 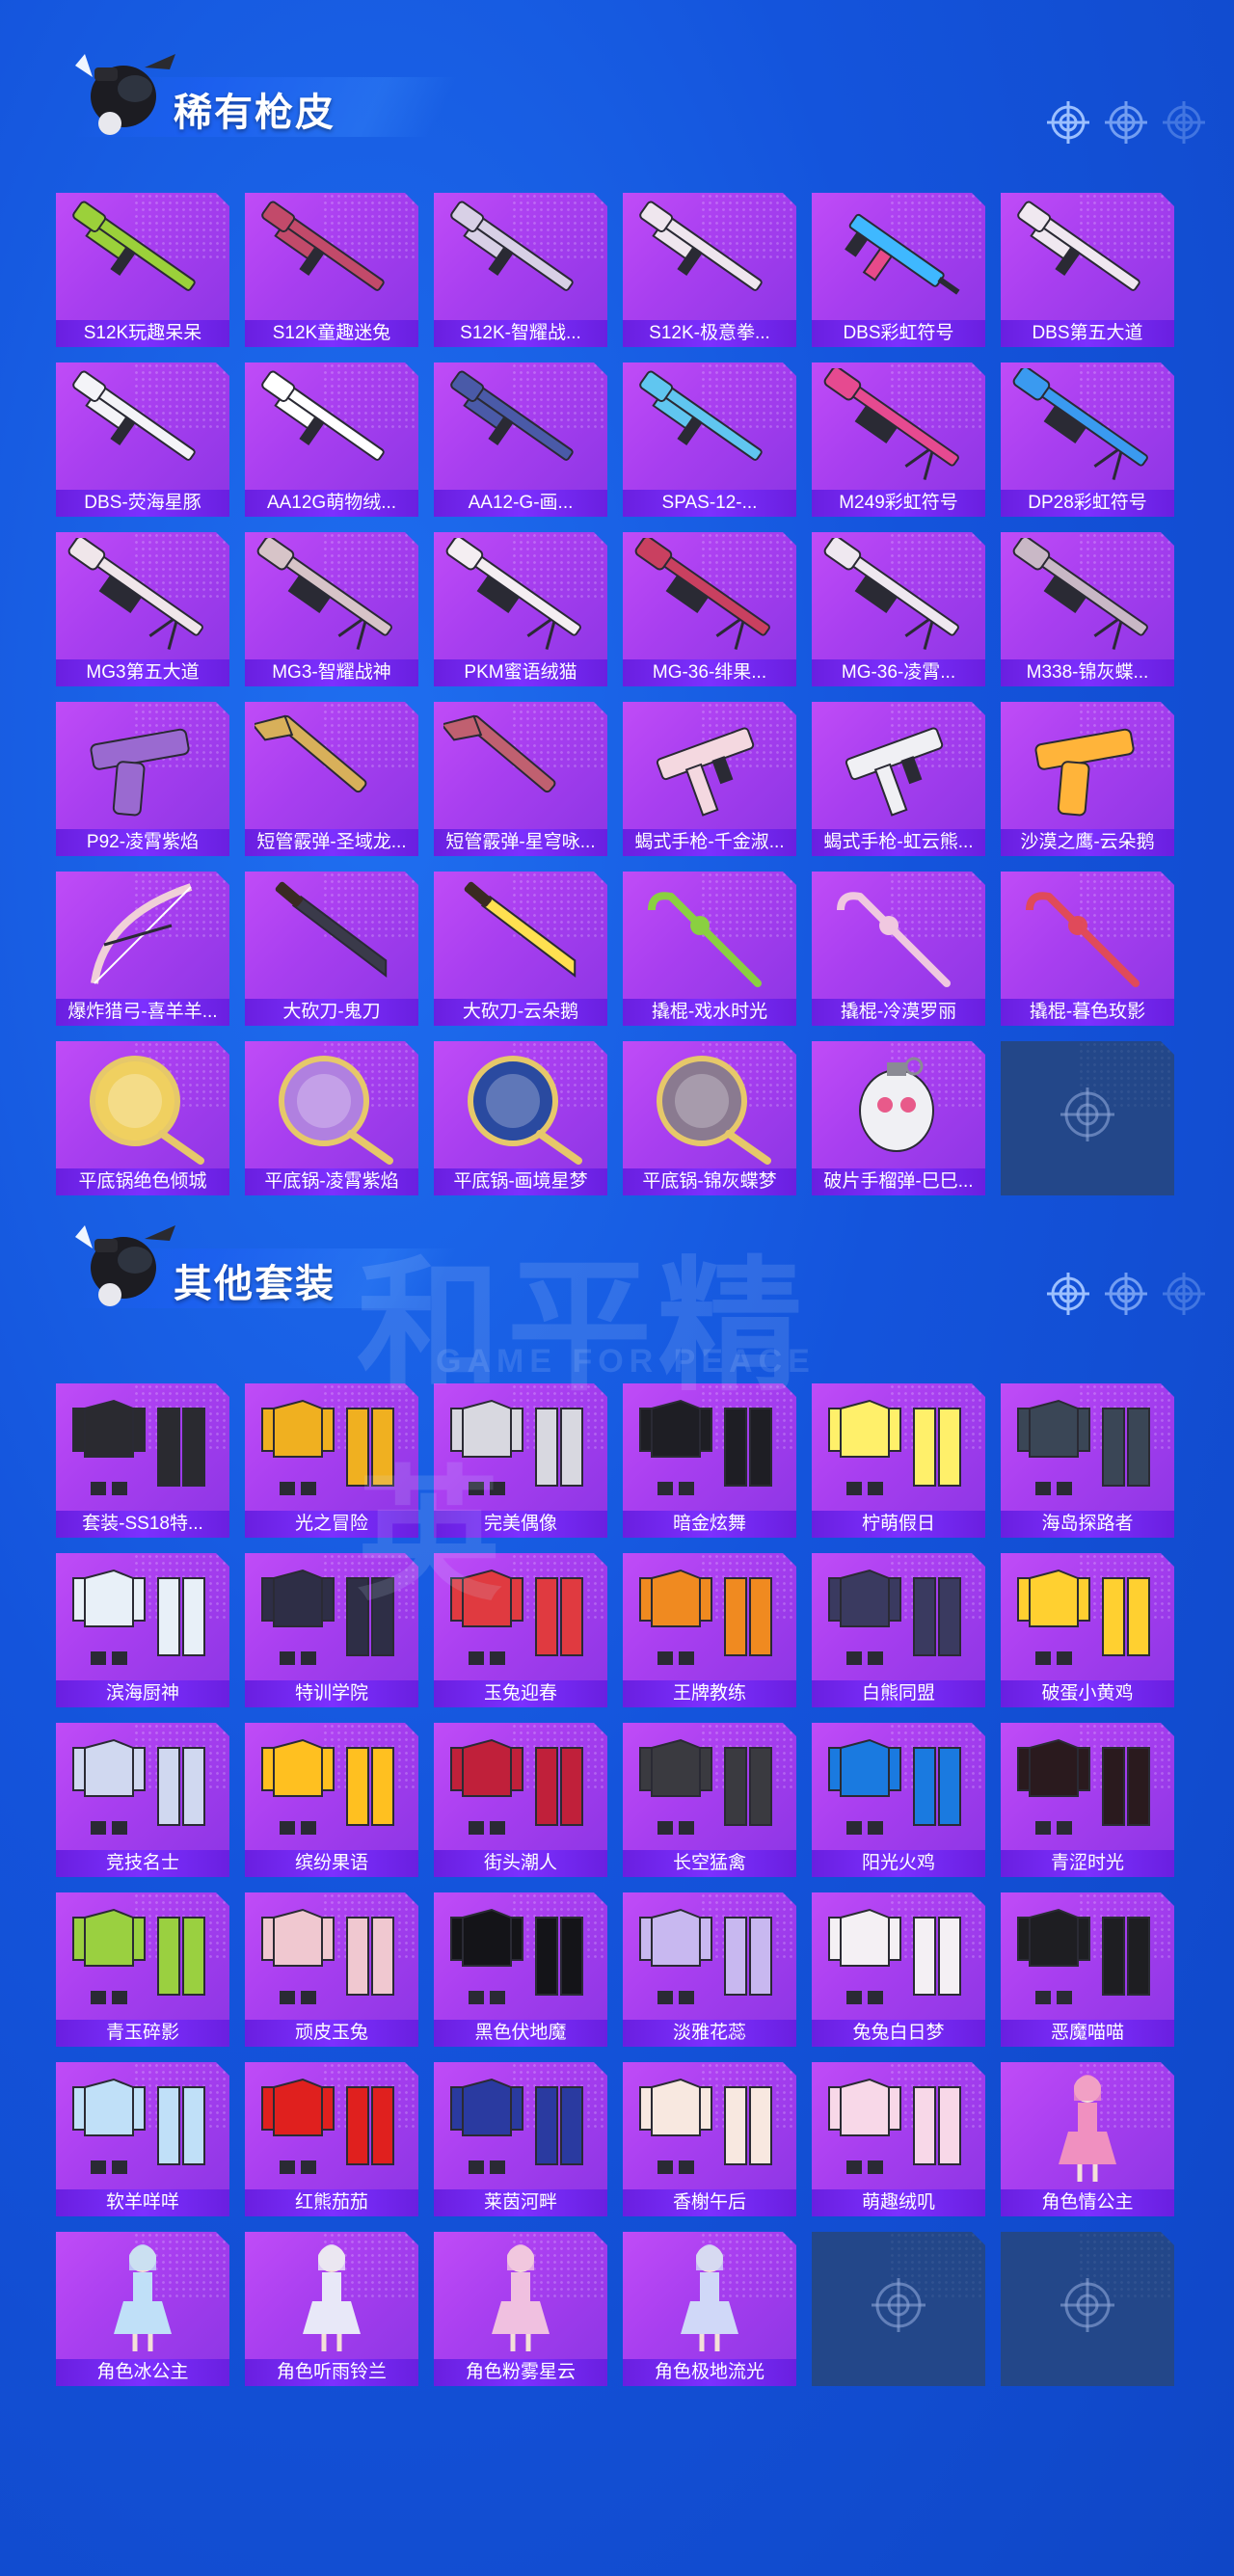 I want to click on item-card: 角色听雨铃兰, so click(x=332, y=2309).